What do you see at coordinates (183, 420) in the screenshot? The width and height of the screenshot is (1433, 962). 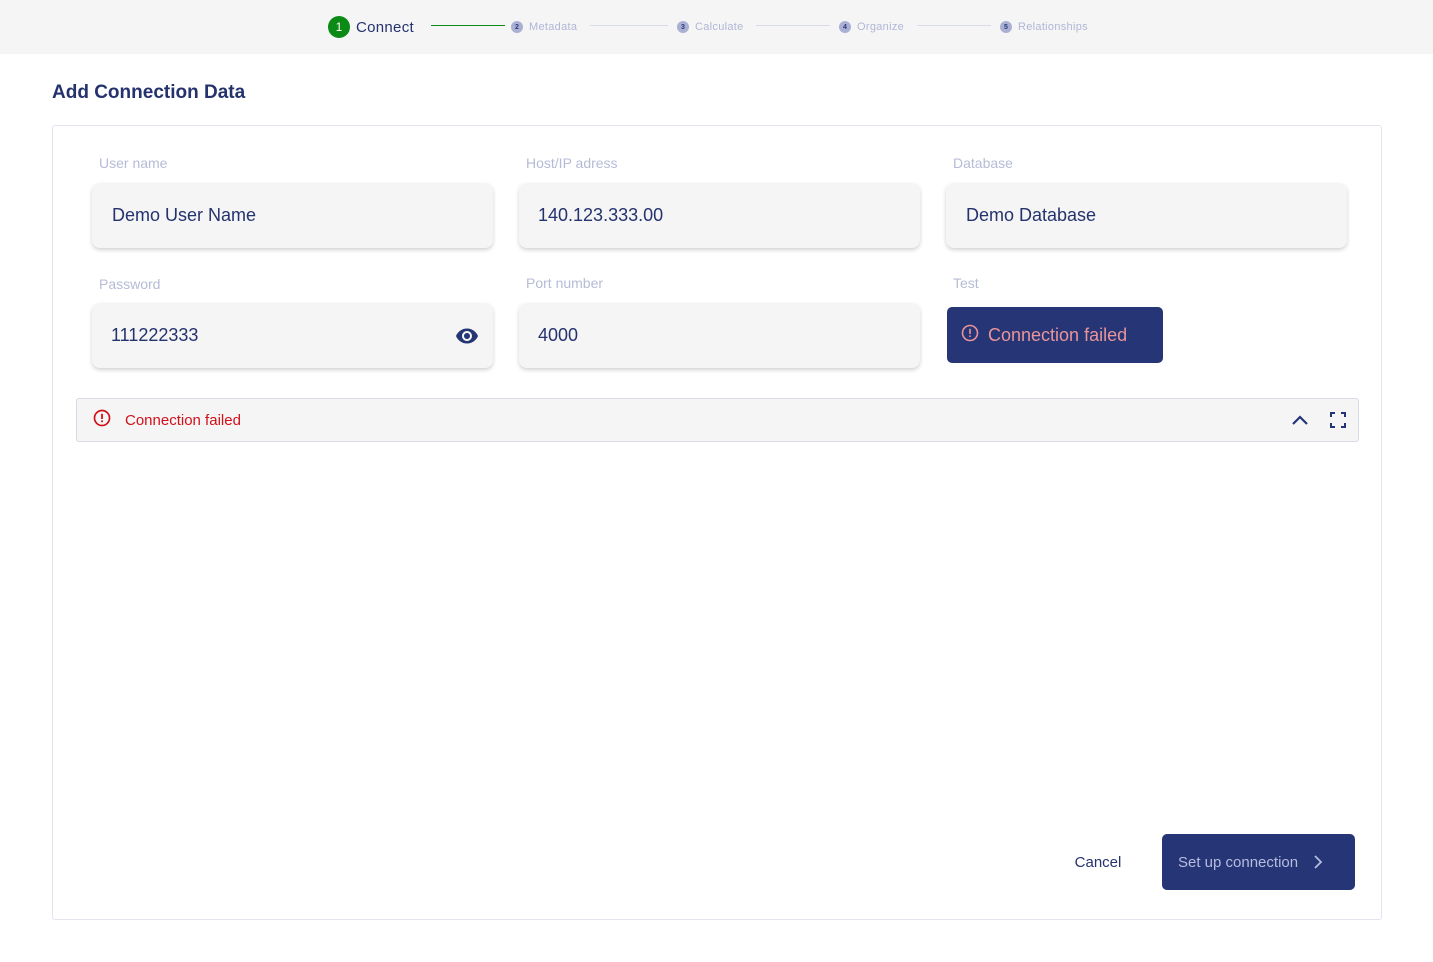 I see `alert-message: Connection failed` at bounding box center [183, 420].